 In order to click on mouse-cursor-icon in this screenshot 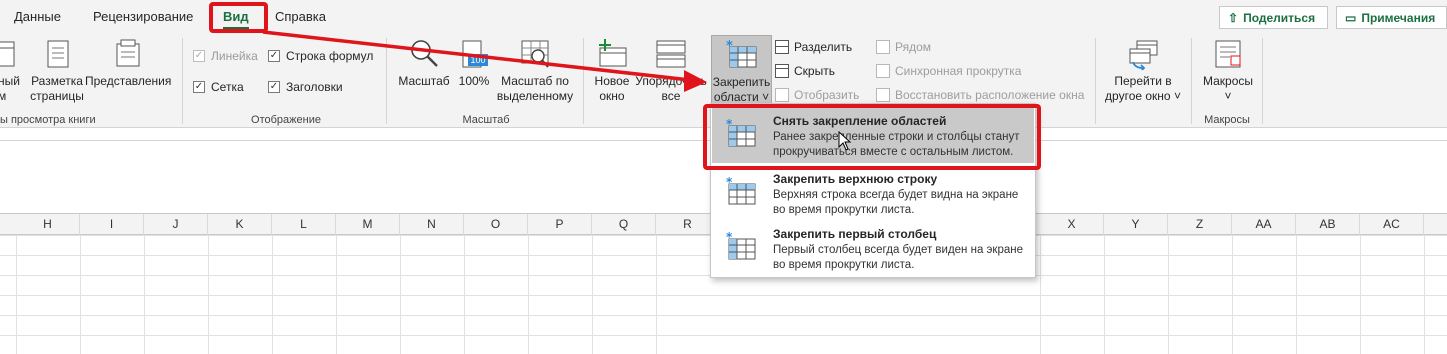, I will do `click(845, 141)`.